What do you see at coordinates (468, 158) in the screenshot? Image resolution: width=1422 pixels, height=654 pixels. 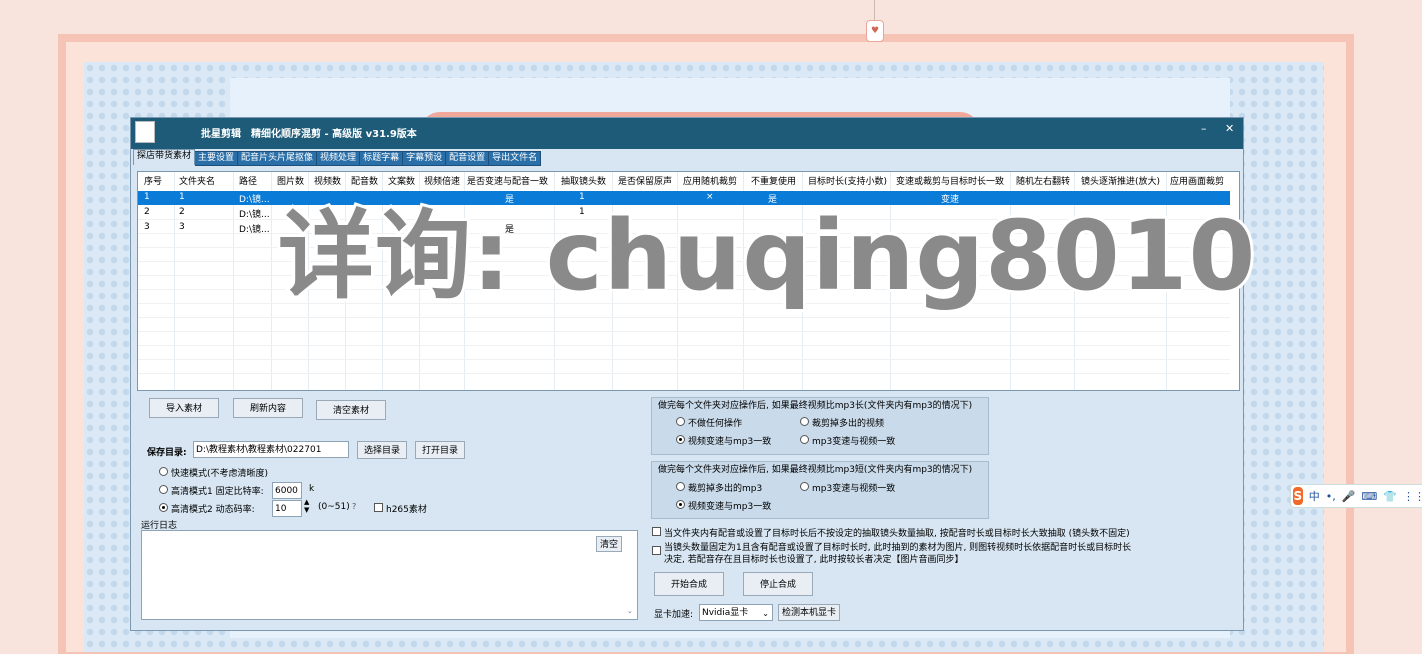 I see `tab-voice-settings: 配音设置` at bounding box center [468, 158].